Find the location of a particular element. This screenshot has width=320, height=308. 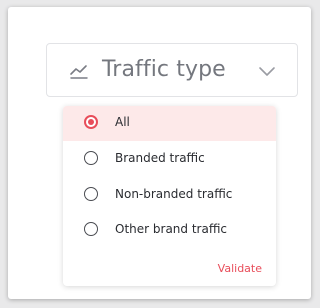

traffic-type-dropdown: Traffic type is located at coordinates (172, 70).